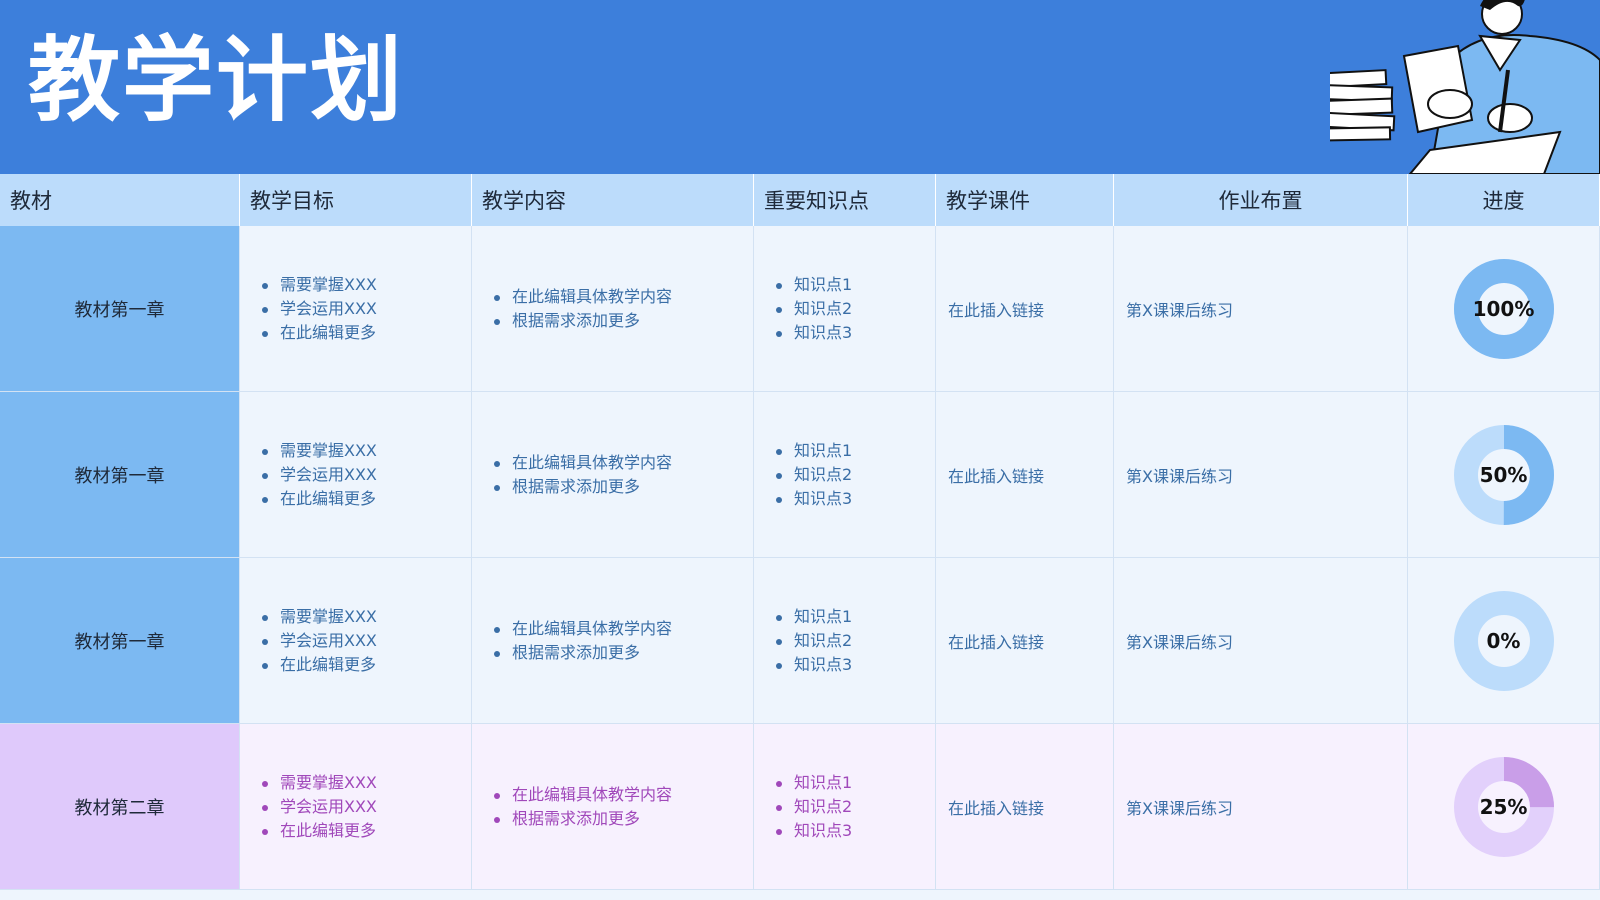 The width and height of the screenshot is (1600, 900). Describe the element at coordinates (120, 200) in the screenshot. I see `column-header-textbook: 教材` at that location.